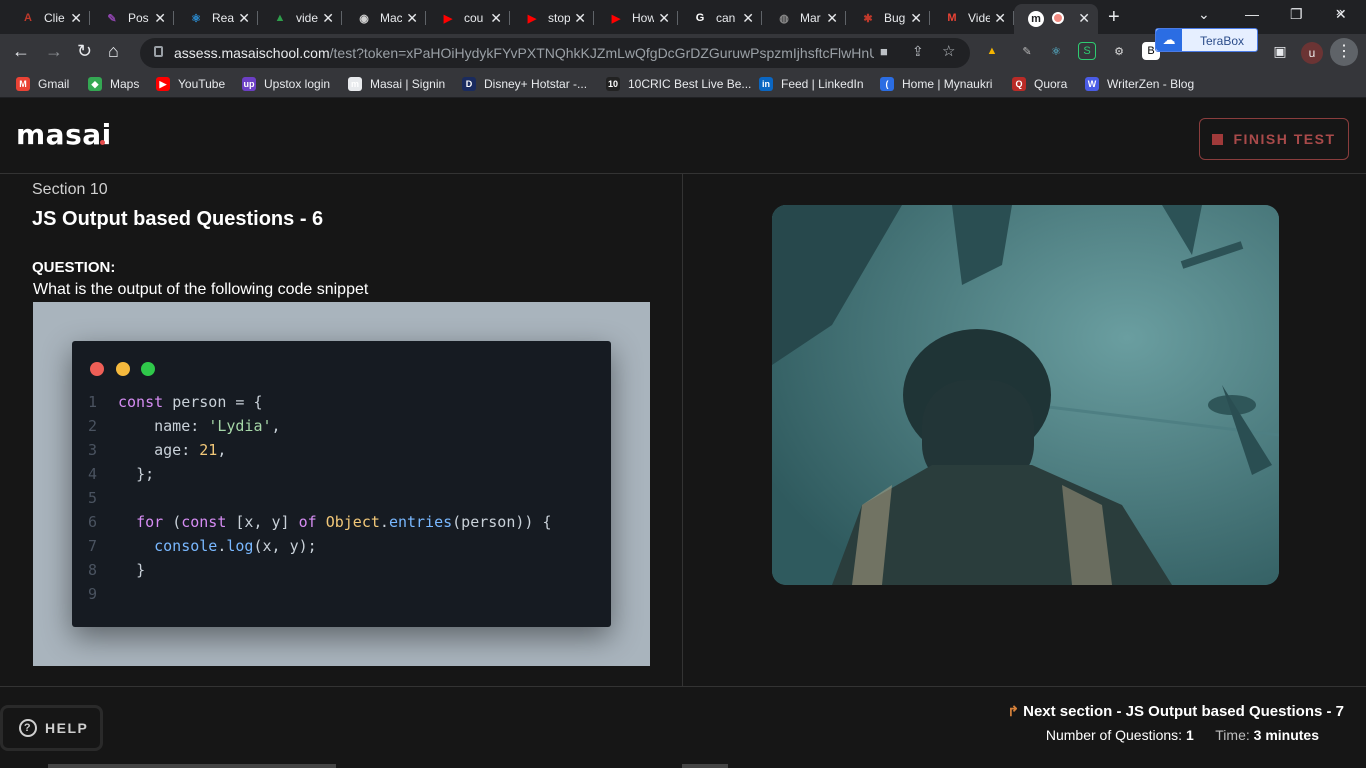  Describe the element at coordinates (1056, 19) in the screenshot. I see `browser-tab: m ✕` at that location.